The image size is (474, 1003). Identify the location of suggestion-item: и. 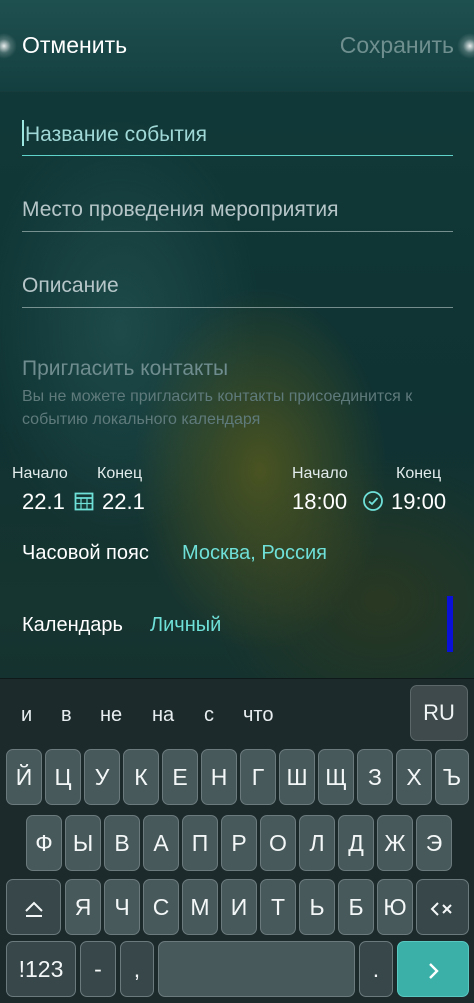
(26, 715).